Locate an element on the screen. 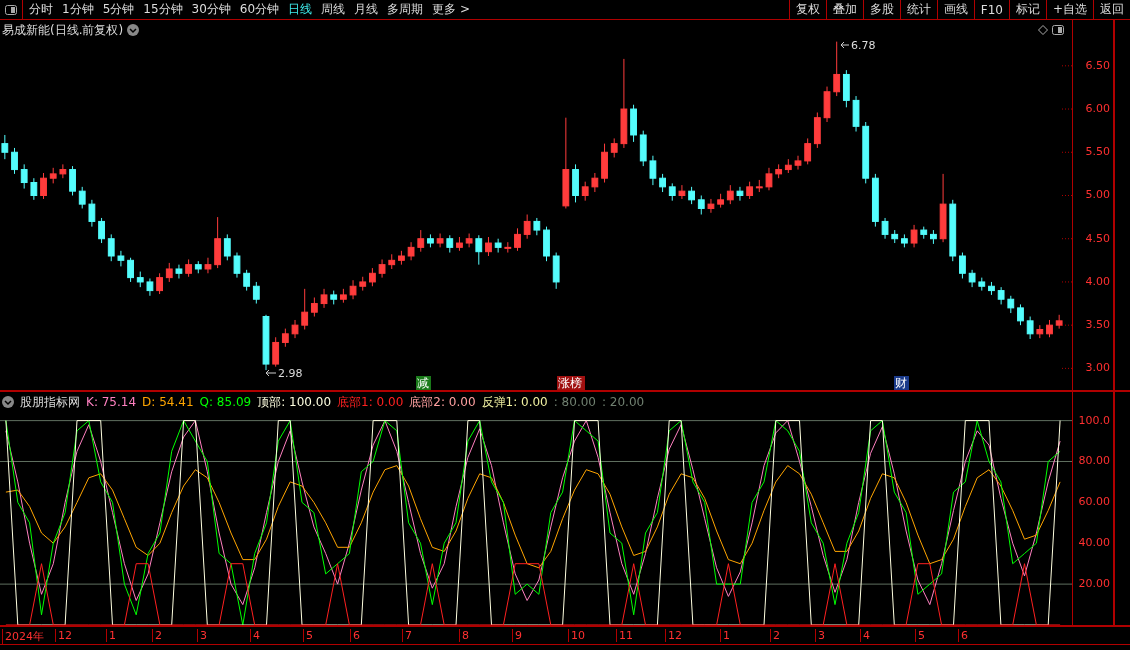 The height and width of the screenshot is (650, 1130). period-tab: 月线 is located at coordinates (366, 9).